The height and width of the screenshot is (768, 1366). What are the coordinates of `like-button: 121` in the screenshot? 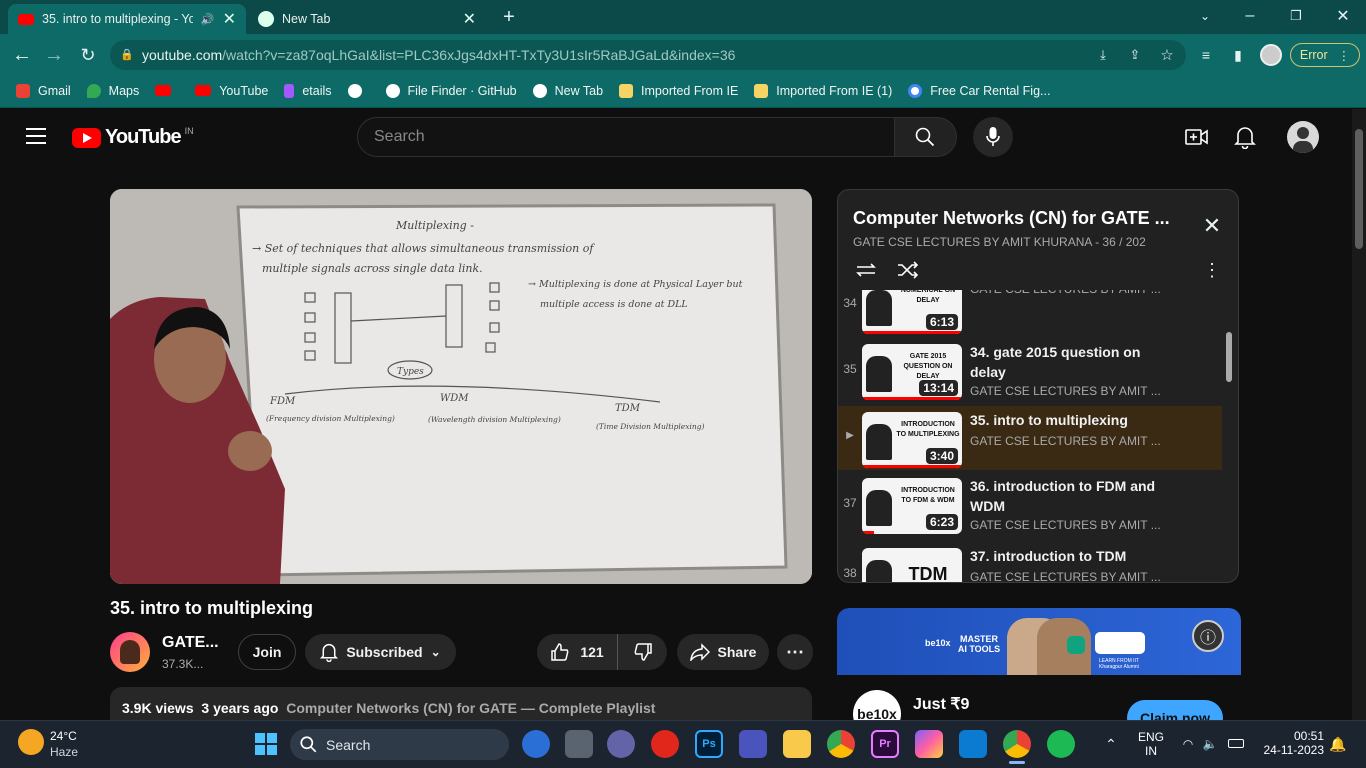 It's located at (577, 652).